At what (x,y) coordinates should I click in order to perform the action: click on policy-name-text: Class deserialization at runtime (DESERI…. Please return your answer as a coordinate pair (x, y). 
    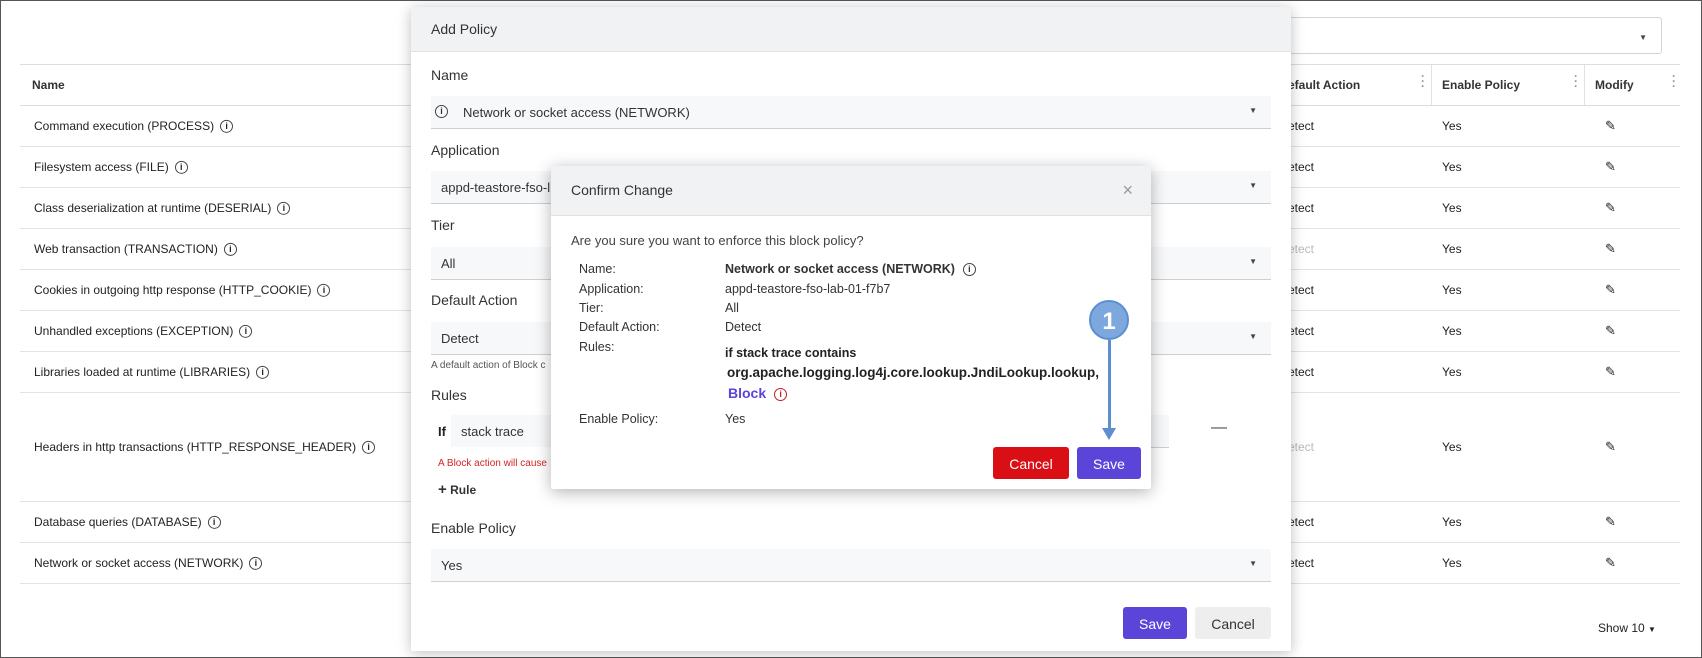
    Looking at the image, I should click on (153, 207).